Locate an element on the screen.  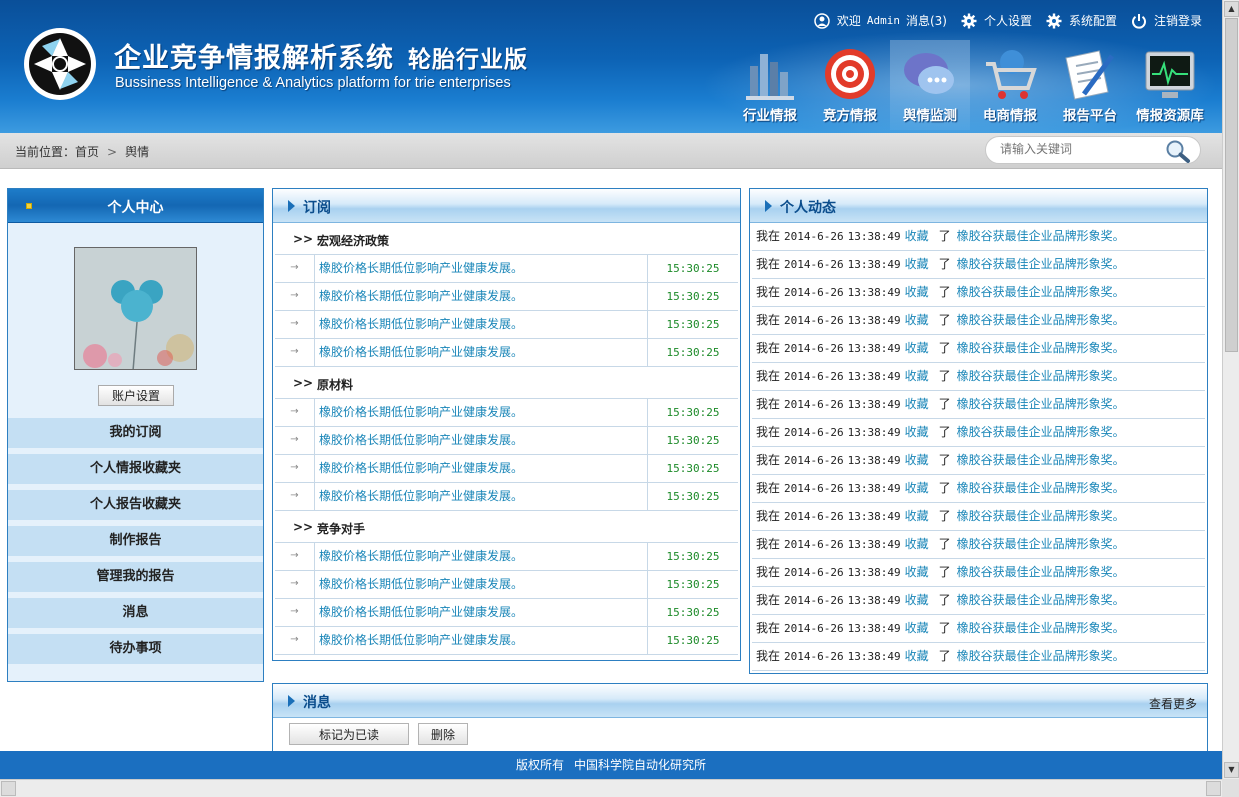
delete-button: 删除 is located at coordinates (443, 734).